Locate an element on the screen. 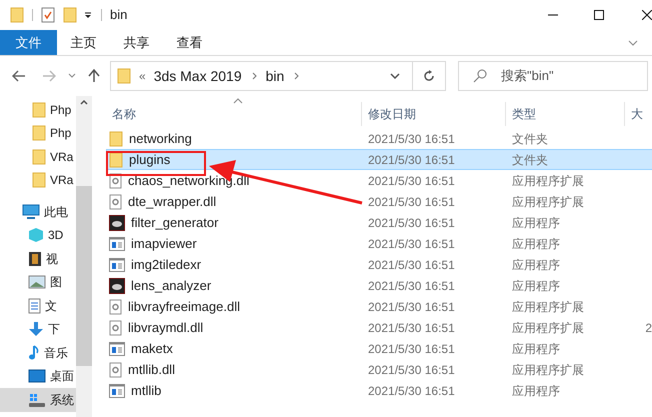 The height and width of the screenshot is (417, 652). search-placeholder: 搜索"bin" is located at coordinates (527, 76).